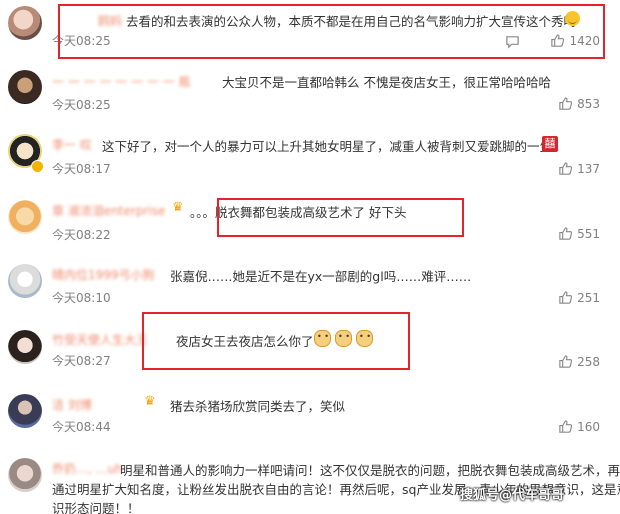  Describe the element at coordinates (72, 144) in the screenshot. I see `commenter-name: 李一 叹` at that location.